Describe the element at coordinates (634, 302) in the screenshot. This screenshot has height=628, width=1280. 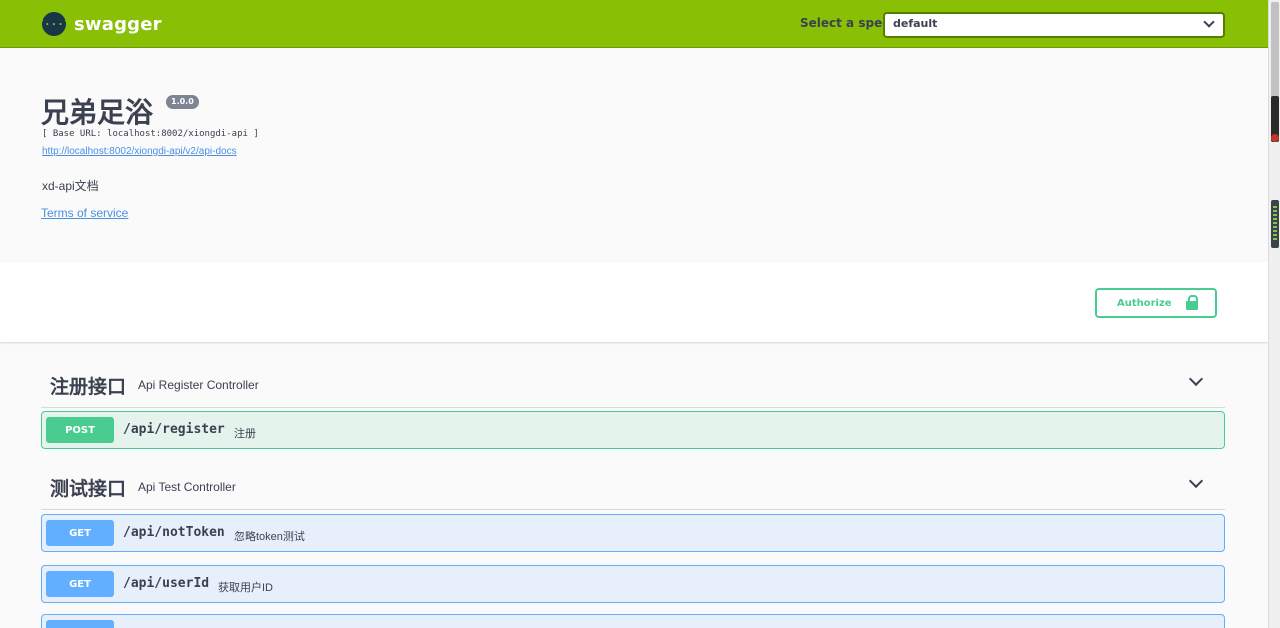
I see `scheme-container: Authorize` at that location.